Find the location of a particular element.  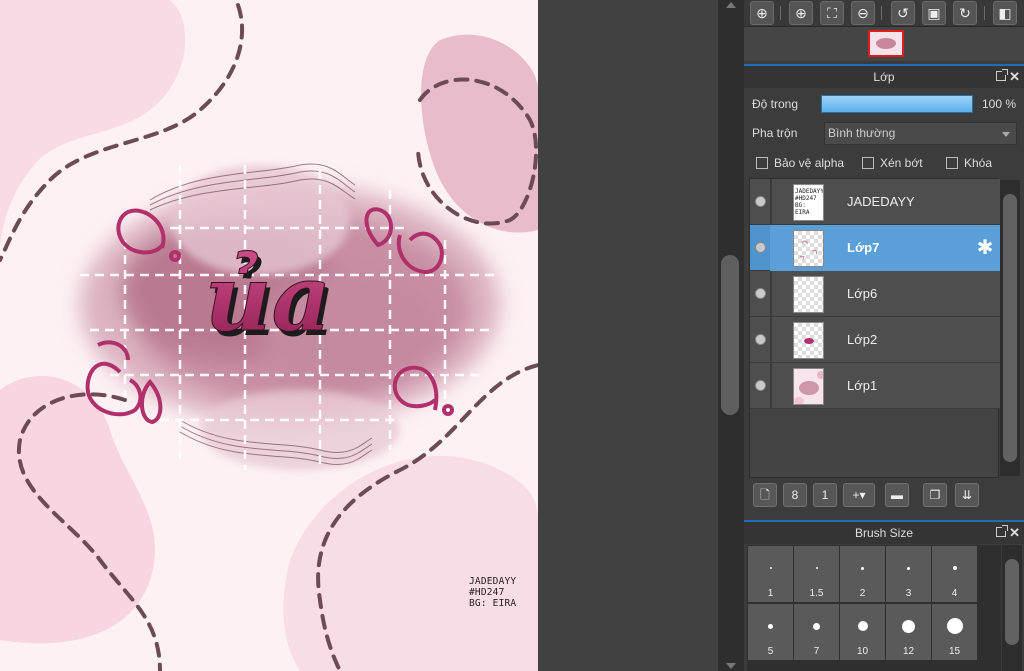

brush-size-cell: 15 is located at coordinates (954, 632).